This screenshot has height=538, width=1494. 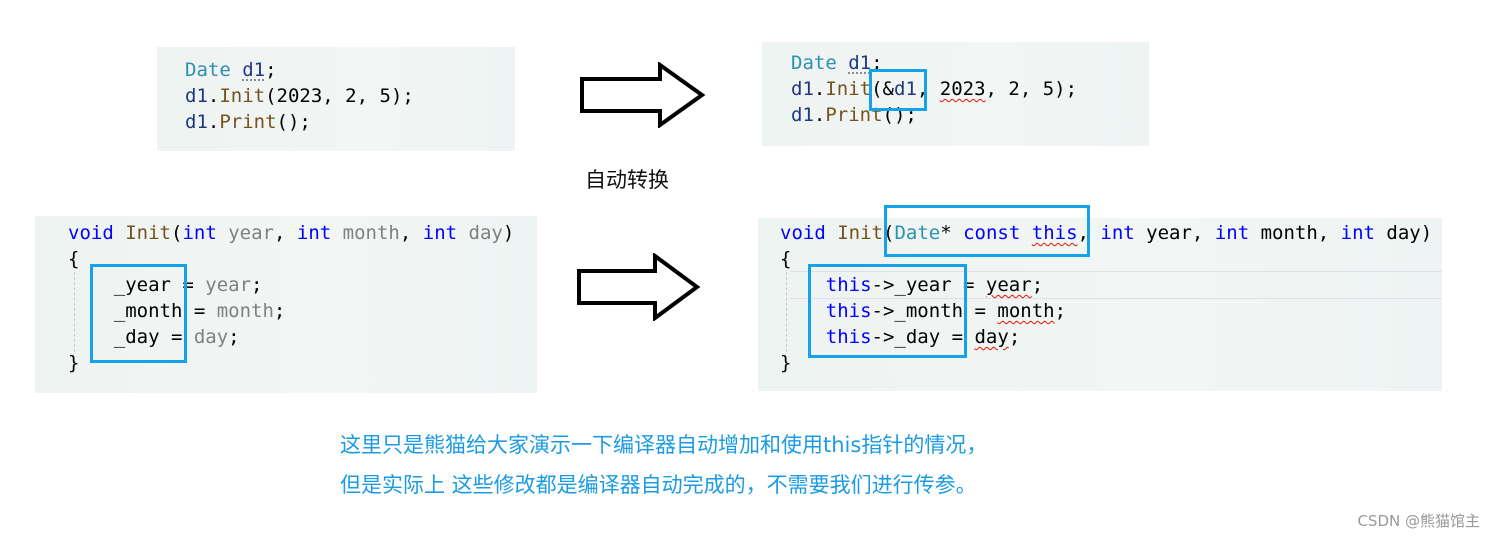 What do you see at coordinates (658, 485) in the screenshot?
I see `note-line: 但是实际上 这些修改都是编译器自动完成的，不需要我们进行传参。` at bounding box center [658, 485].